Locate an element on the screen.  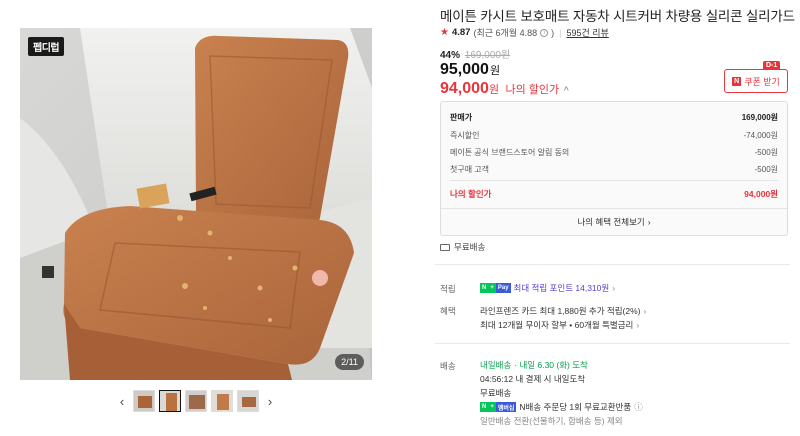
free-shipping-line: 무료배송 is located at coordinates (462, 247).